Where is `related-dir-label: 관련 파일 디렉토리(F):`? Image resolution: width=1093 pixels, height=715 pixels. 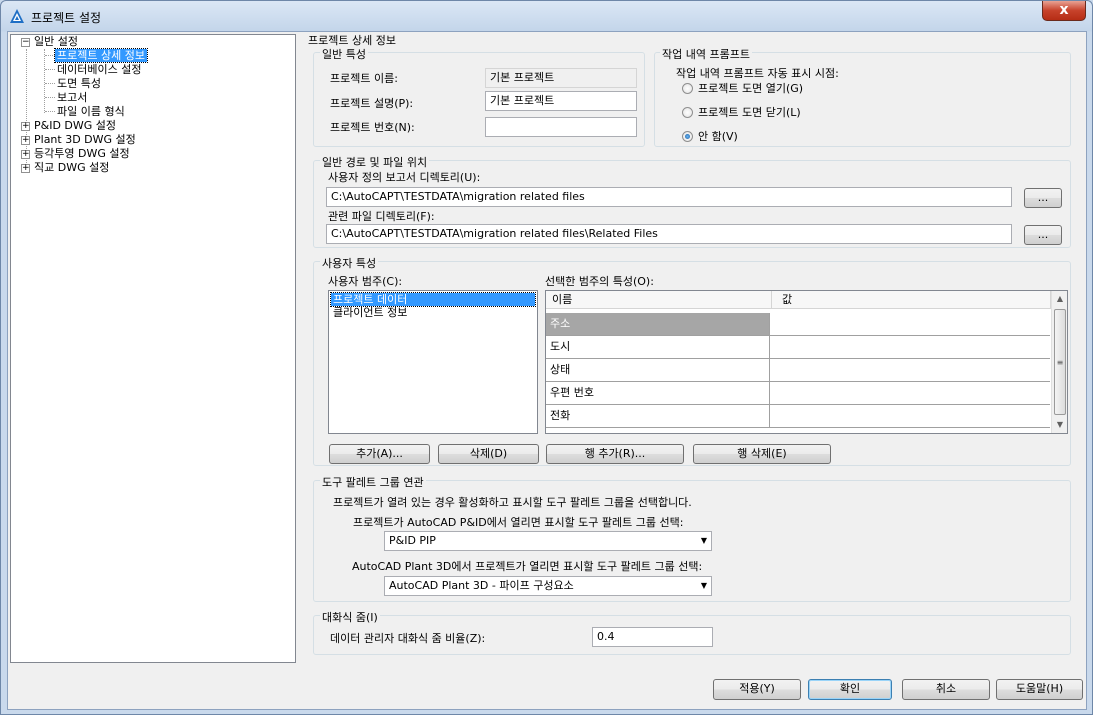 related-dir-label: 관련 파일 디렉토리(F): is located at coordinates (381, 216).